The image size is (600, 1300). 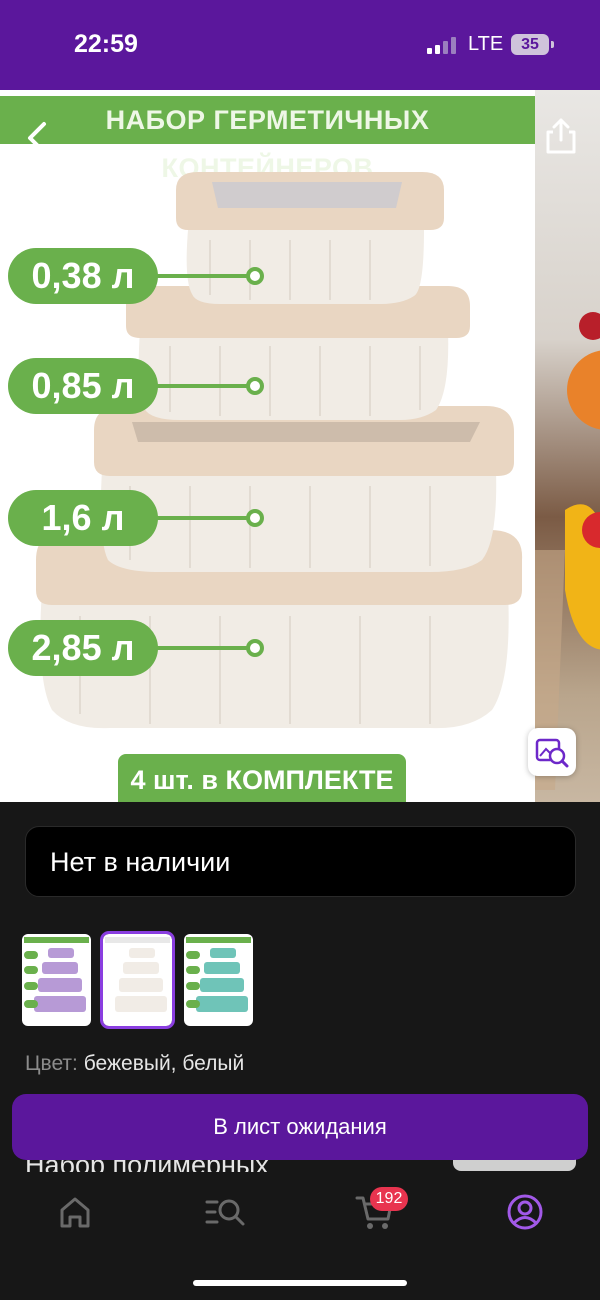 I want to click on chevron-left-icon, so click(x=37, y=138).